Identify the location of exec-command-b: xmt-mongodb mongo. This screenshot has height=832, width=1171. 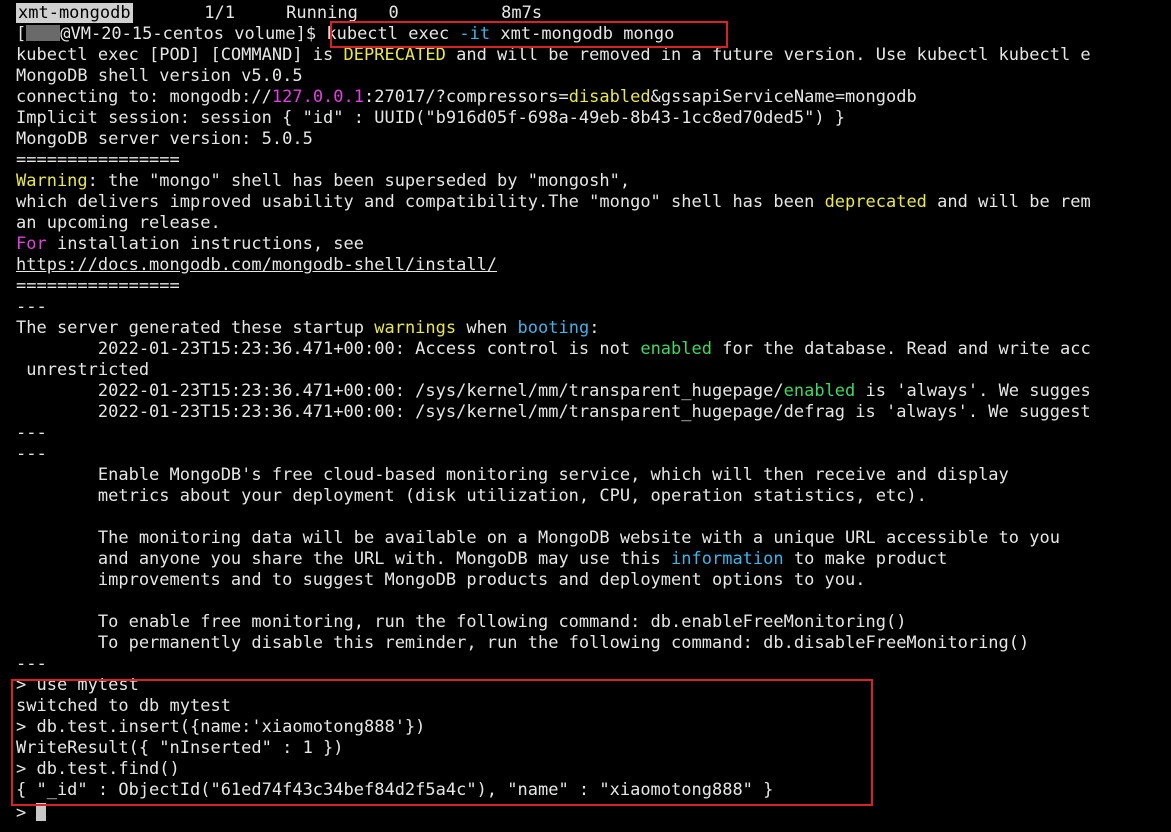
(582, 34).